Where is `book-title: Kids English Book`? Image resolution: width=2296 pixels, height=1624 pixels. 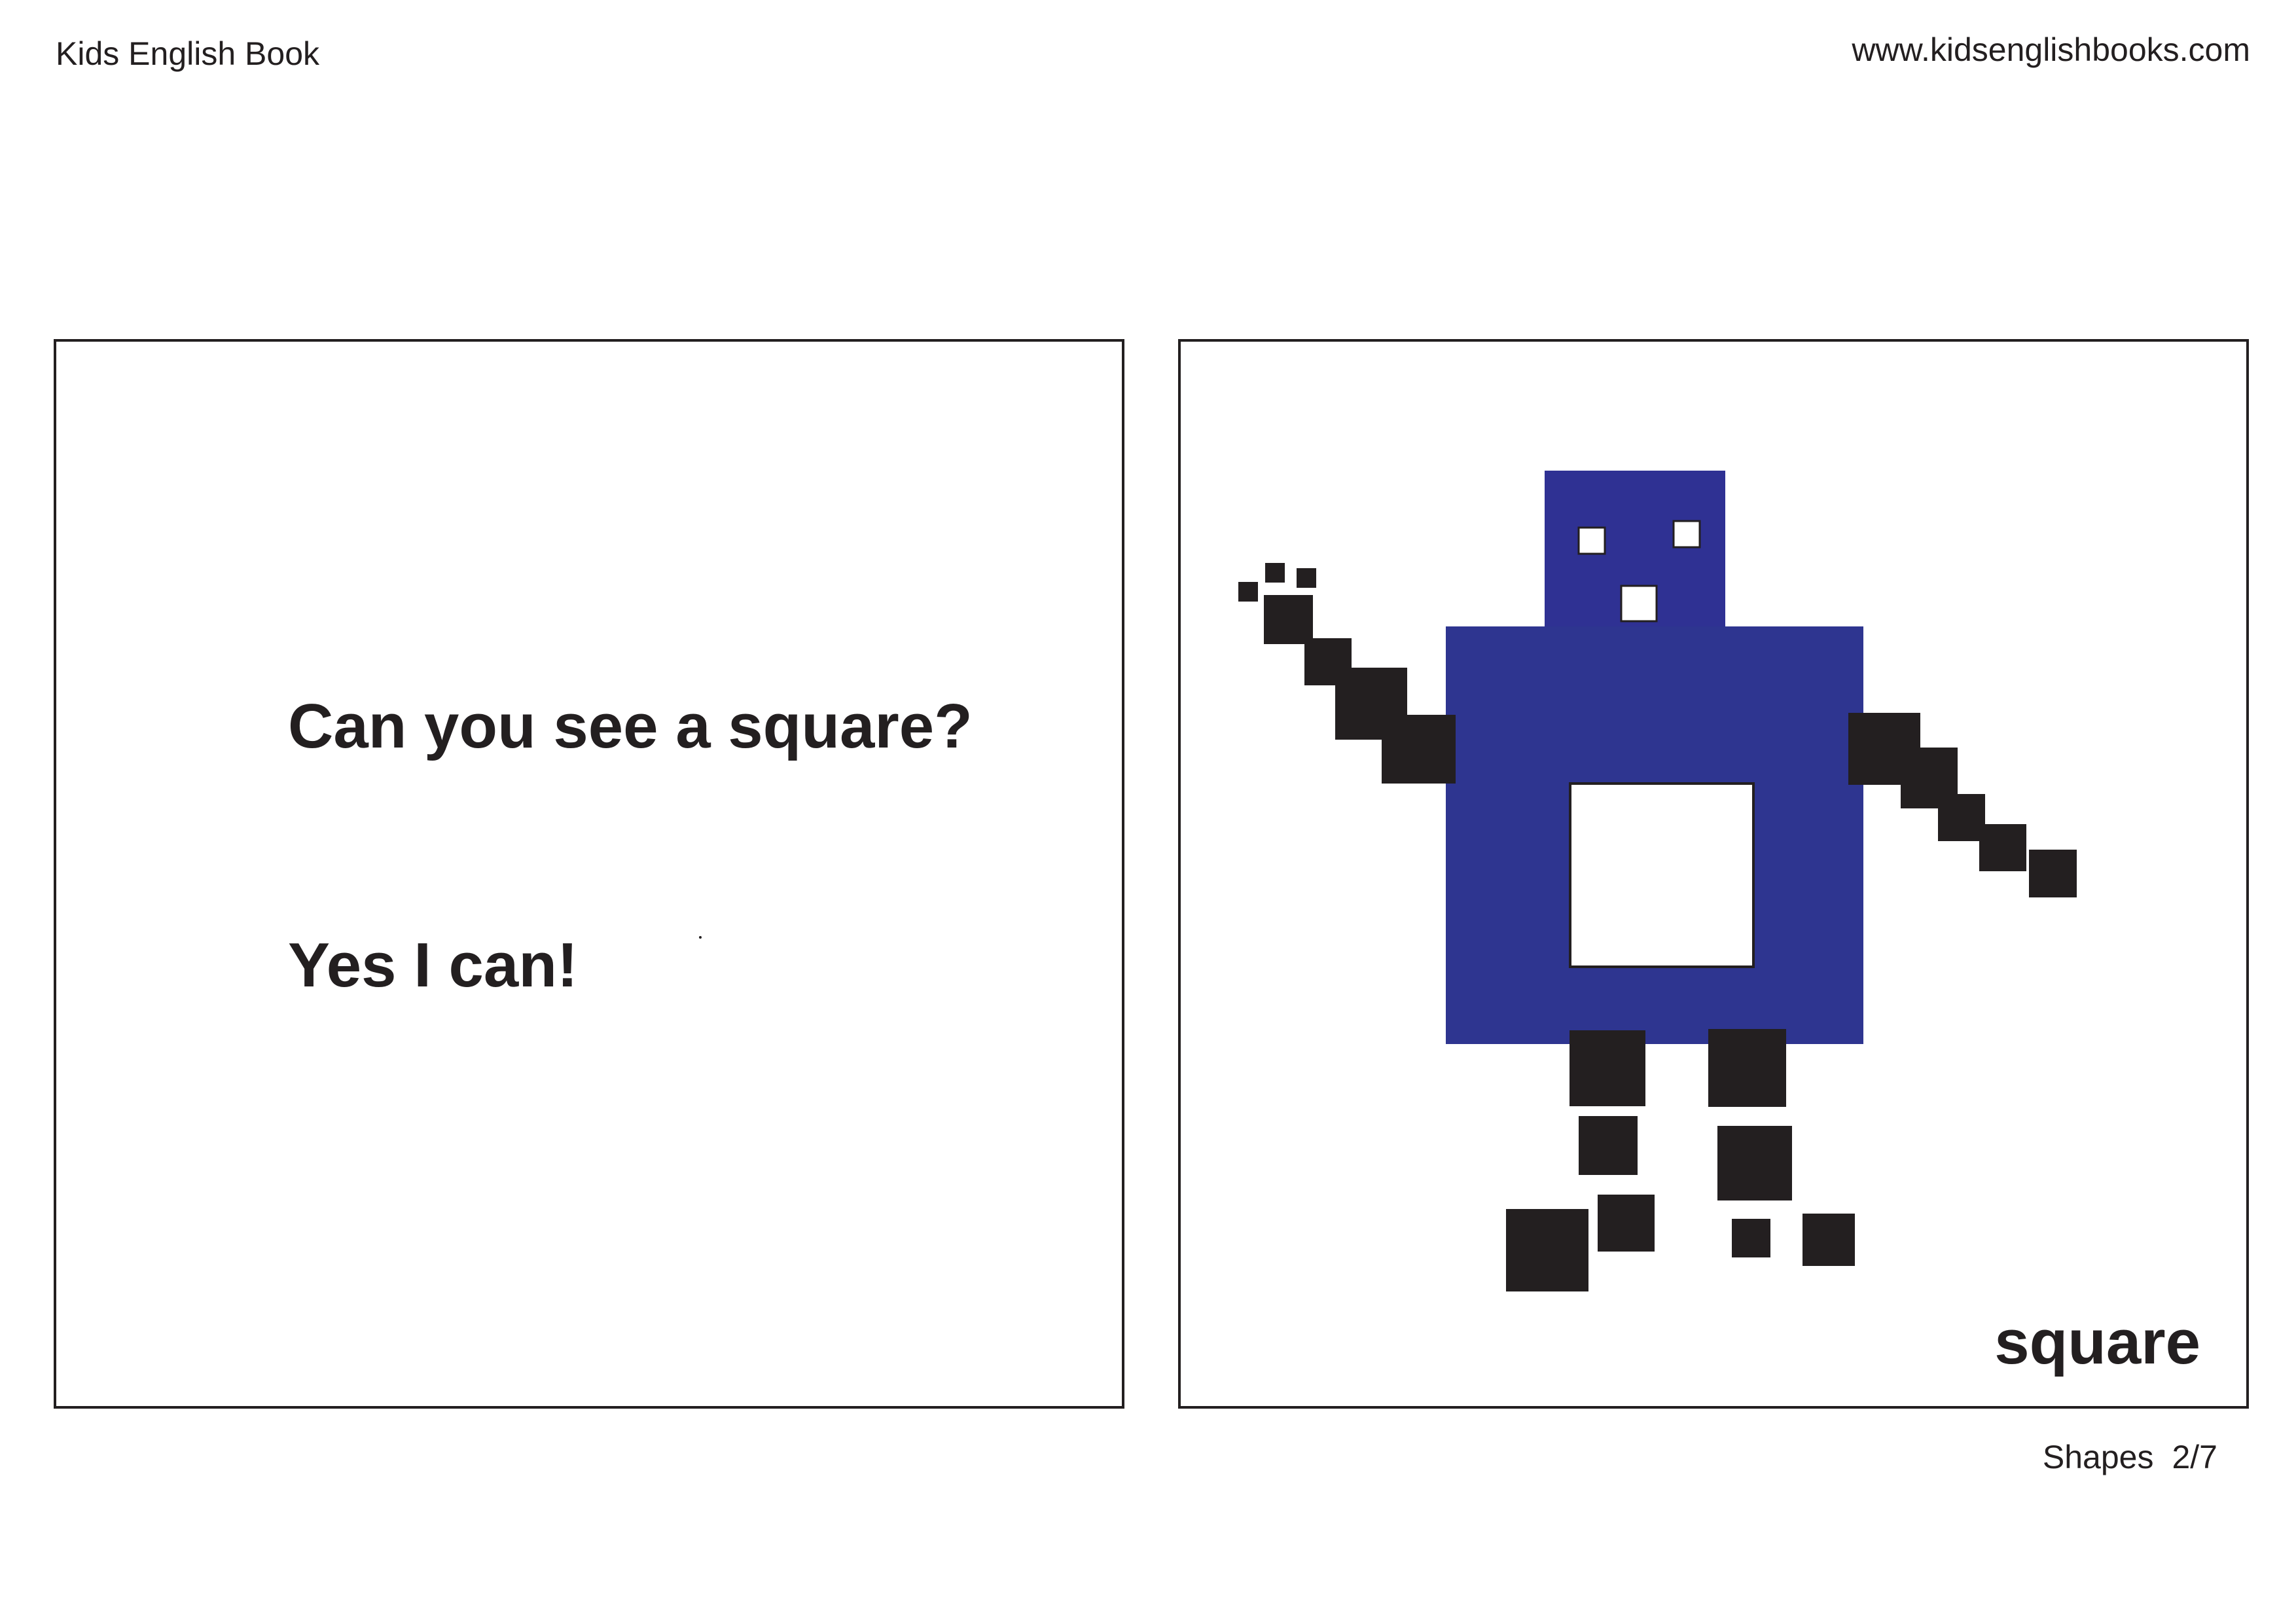 book-title: Kids English Book is located at coordinates (188, 53).